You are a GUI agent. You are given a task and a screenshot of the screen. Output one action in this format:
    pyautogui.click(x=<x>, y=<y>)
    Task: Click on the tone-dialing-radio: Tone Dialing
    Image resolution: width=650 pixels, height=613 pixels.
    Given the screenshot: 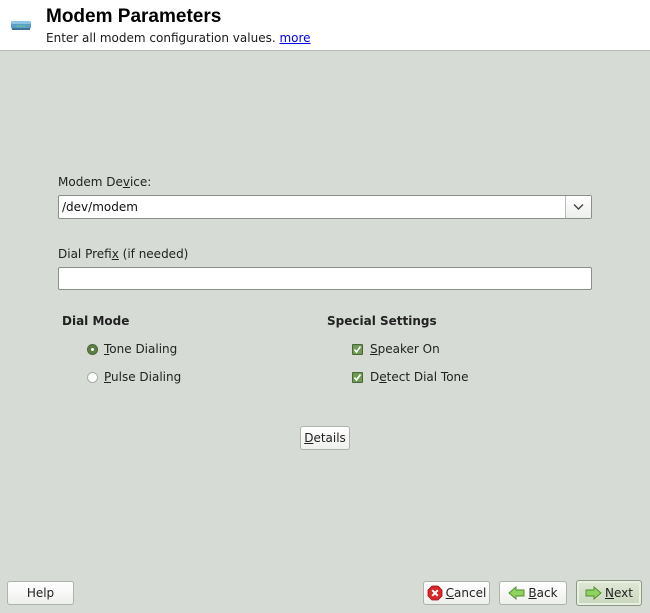 What is the action you would take?
    pyautogui.click(x=132, y=349)
    